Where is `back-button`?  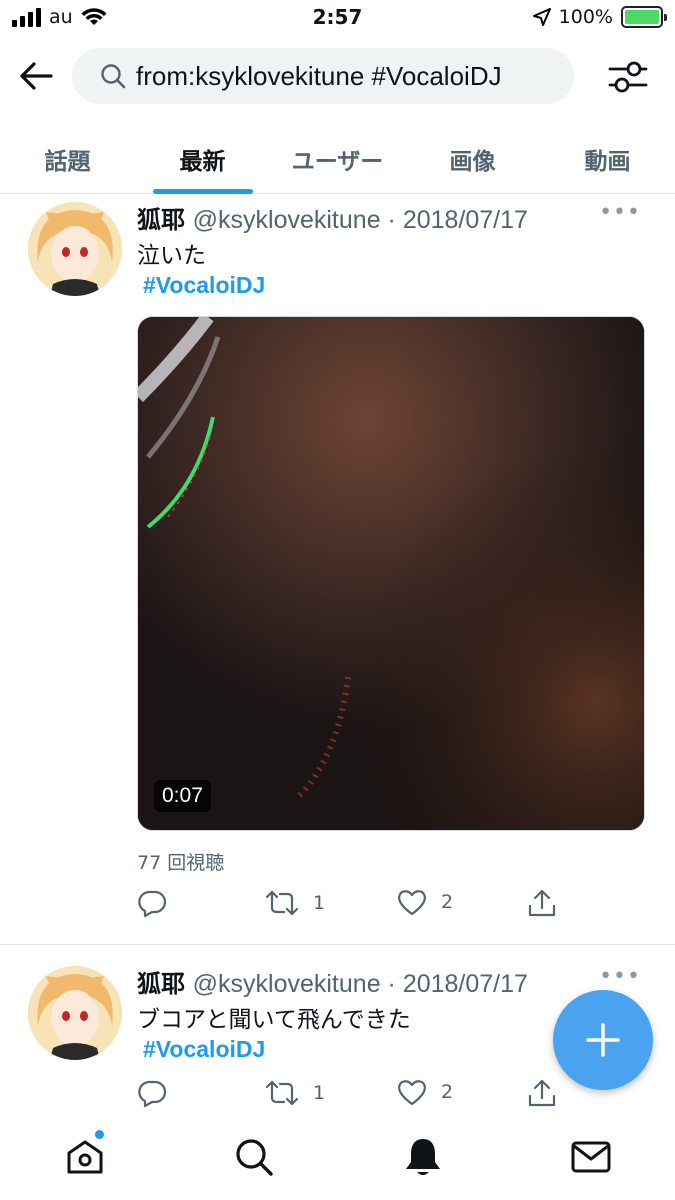
back-button is located at coordinates (36, 76).